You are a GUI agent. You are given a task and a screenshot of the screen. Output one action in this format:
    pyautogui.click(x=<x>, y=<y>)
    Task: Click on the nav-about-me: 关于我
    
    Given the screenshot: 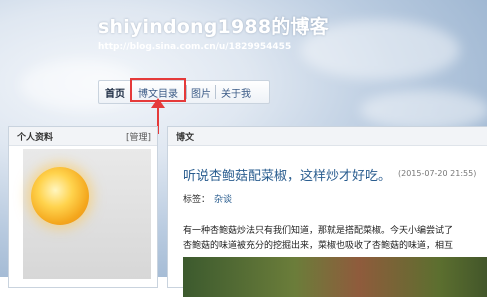 What is the action you would take?
    pyautogui.click(x=236, y=92)
    